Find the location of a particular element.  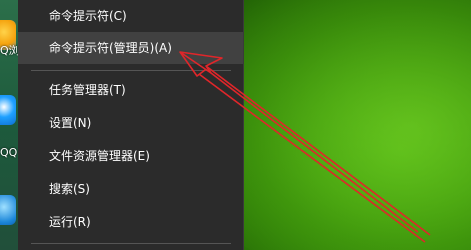

menu-item-settings: 设置(N) is located at coordinates (130, 123).